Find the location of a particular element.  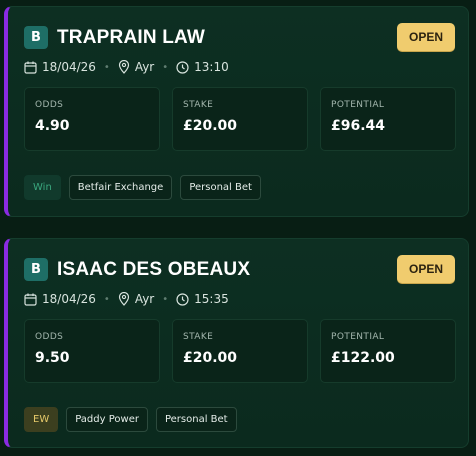

race-meta: 18/04/26 • Ayr • 15:35 is located at coordinates (126, 299).